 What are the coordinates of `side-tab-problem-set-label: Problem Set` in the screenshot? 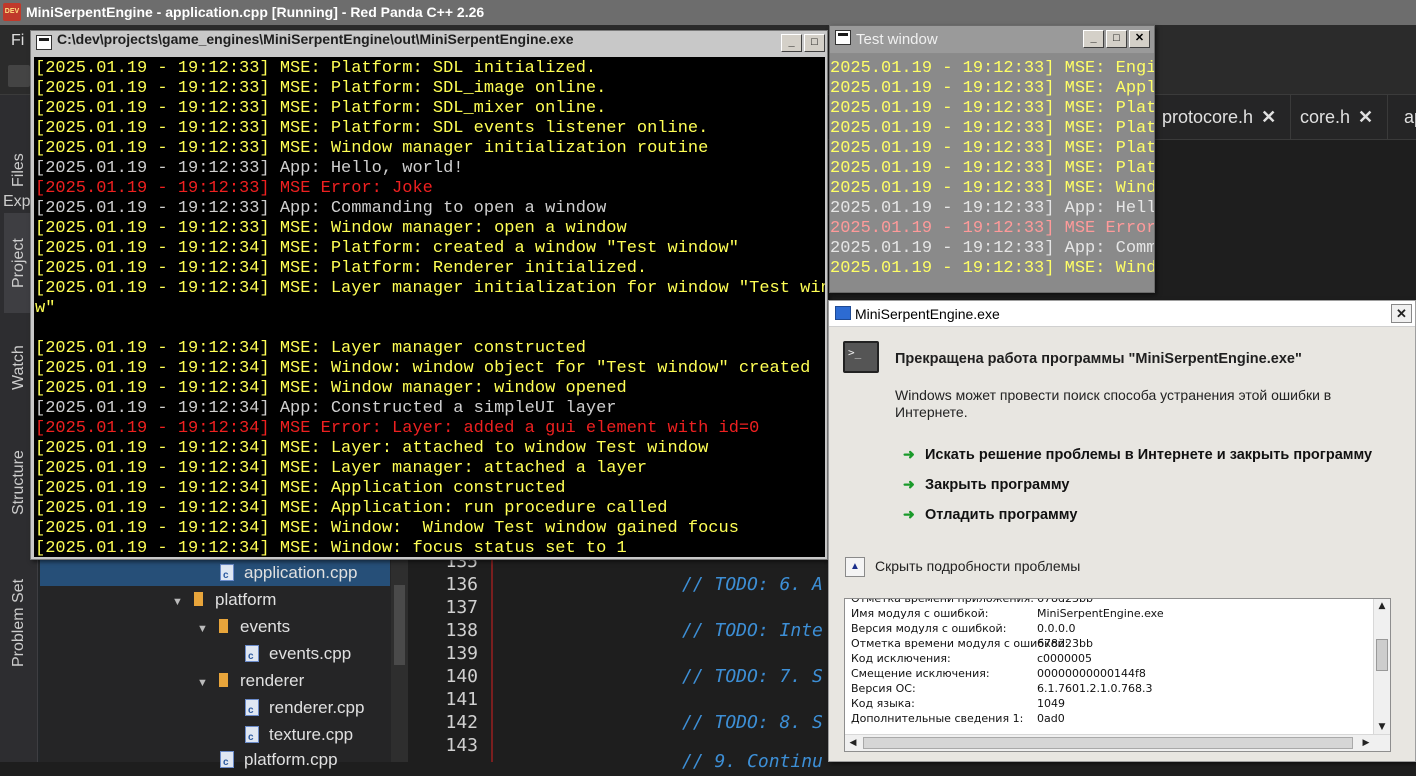 It's located at (18, 623).